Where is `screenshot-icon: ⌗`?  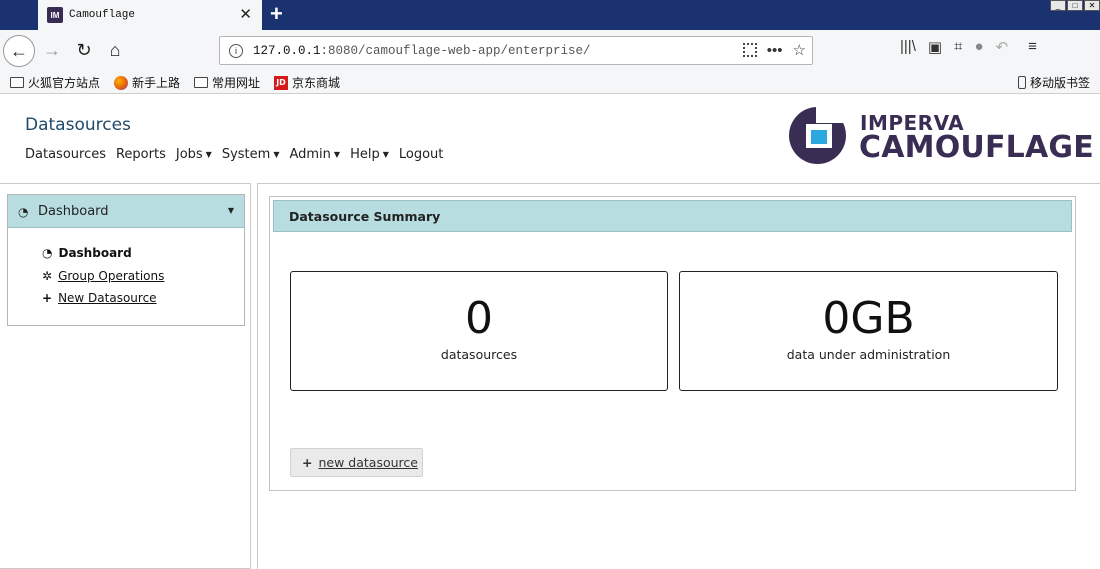 screenshot-icon: ⌗ is located at coordinates (958, 47).